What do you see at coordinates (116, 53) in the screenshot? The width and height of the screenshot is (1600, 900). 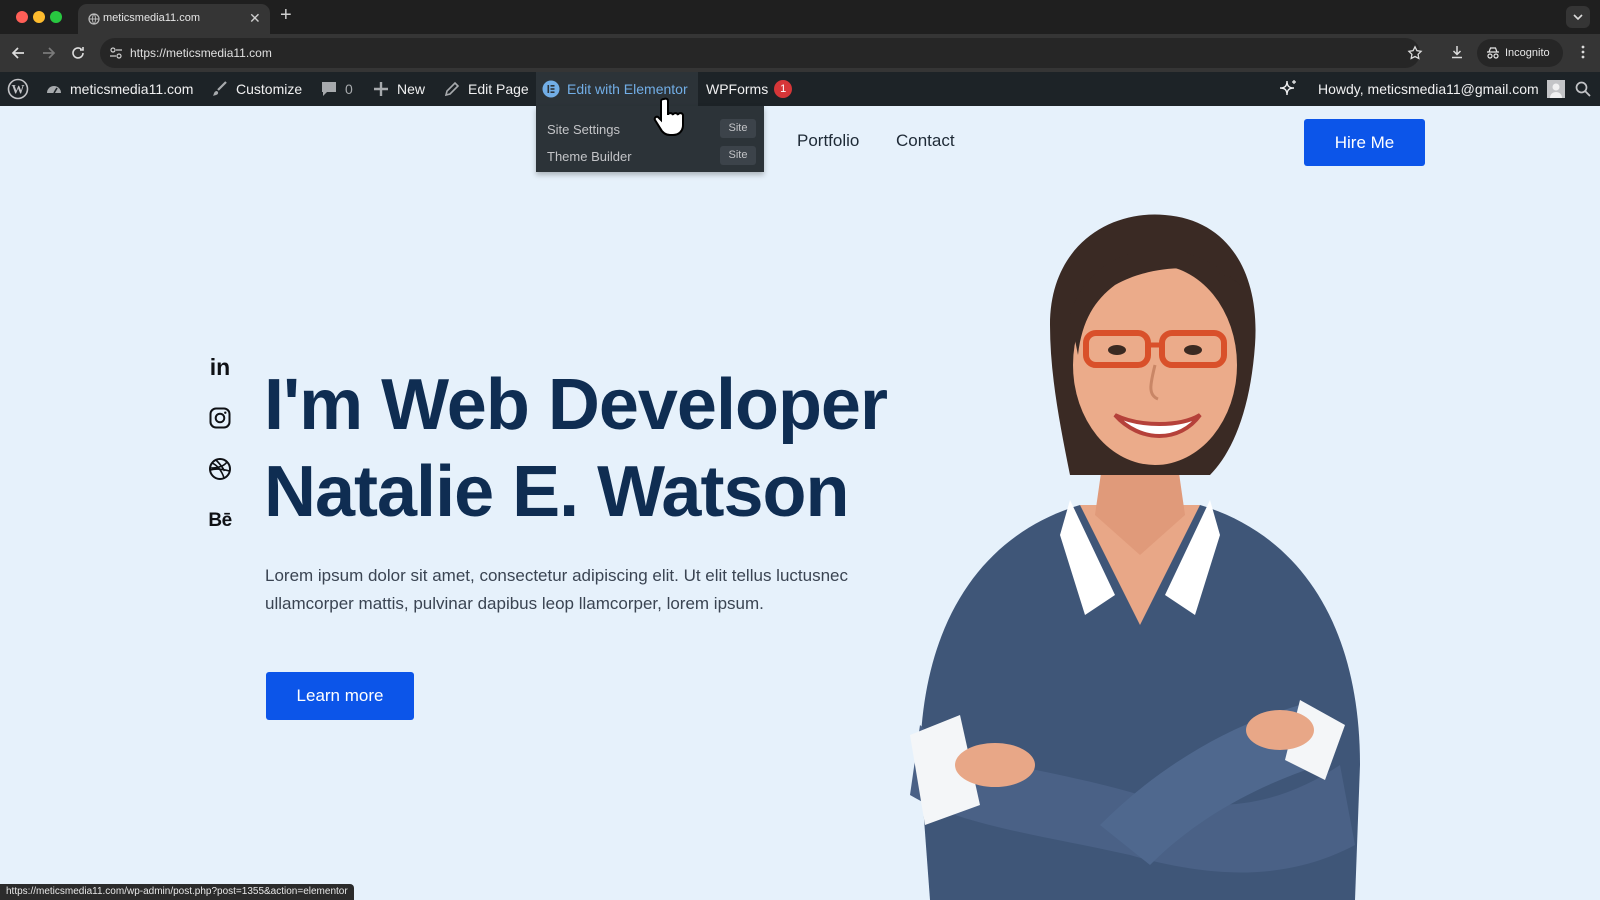 I see `site-info-icon` at bounding box center [116, 53].